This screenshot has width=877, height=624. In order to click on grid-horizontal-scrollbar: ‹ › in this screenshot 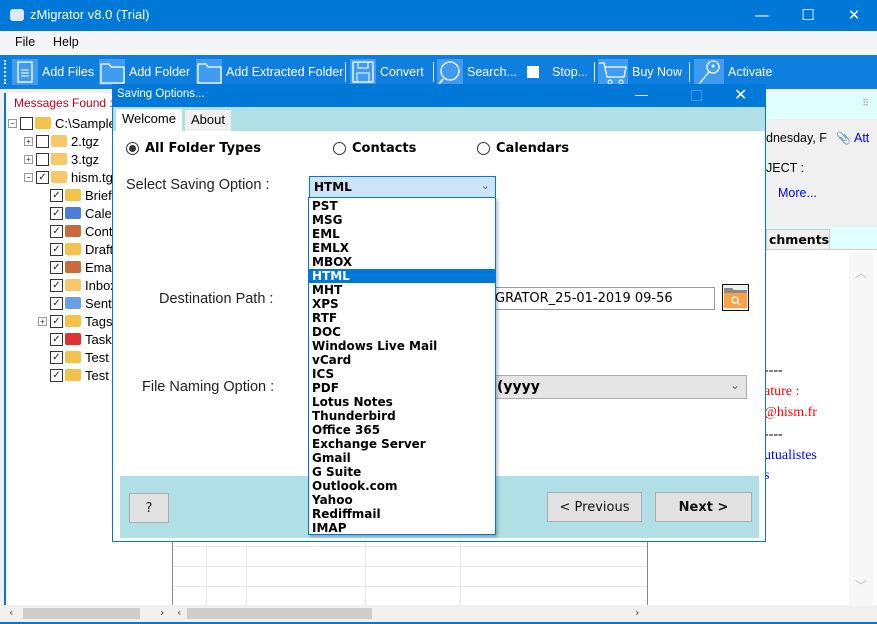, I will do `click(410, 613)`.